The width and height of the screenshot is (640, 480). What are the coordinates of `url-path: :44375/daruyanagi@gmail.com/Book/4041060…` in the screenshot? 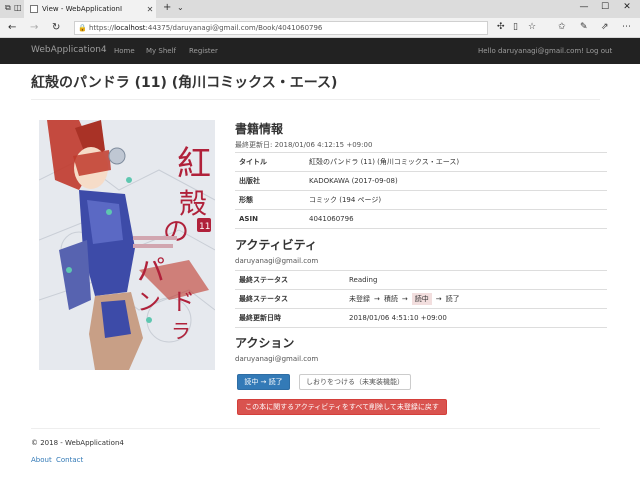 It's located at (234, 28).